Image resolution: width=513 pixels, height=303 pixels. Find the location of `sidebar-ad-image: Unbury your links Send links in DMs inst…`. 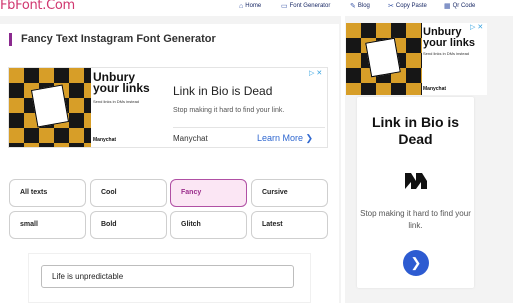

sidebar-ad-image: Unbury your links Send links in DMs inst… is located at coordinates (416, 59).